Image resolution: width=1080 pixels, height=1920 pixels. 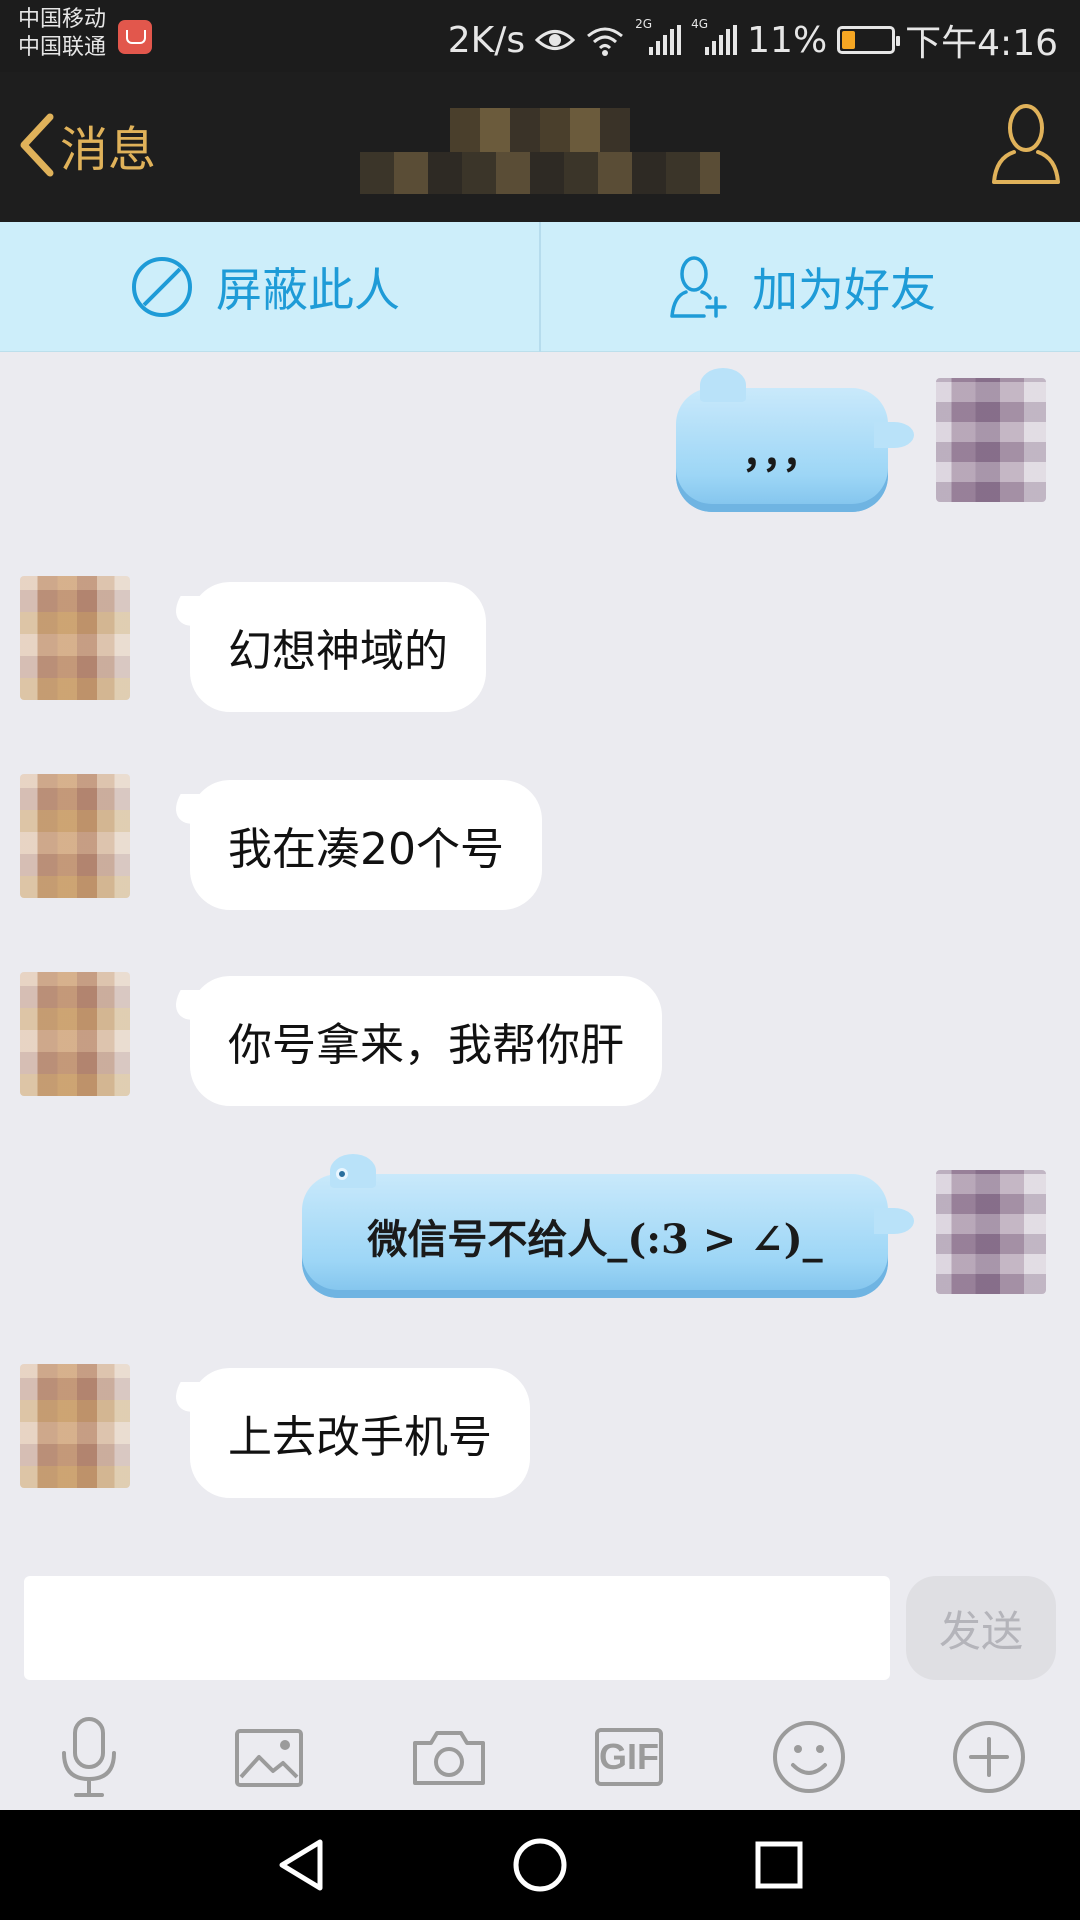 I want to click on back-button: 消息, so click(x=85, y=145).